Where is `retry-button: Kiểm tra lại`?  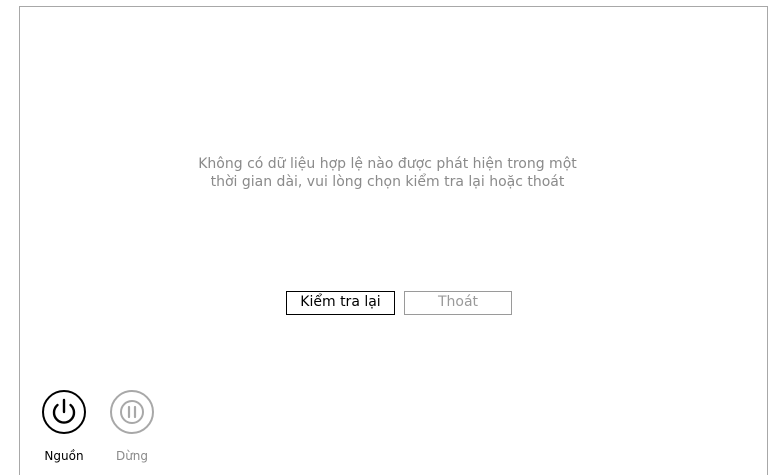
retry-button: Kiểm tra lại is located at coordinates (340, 303).